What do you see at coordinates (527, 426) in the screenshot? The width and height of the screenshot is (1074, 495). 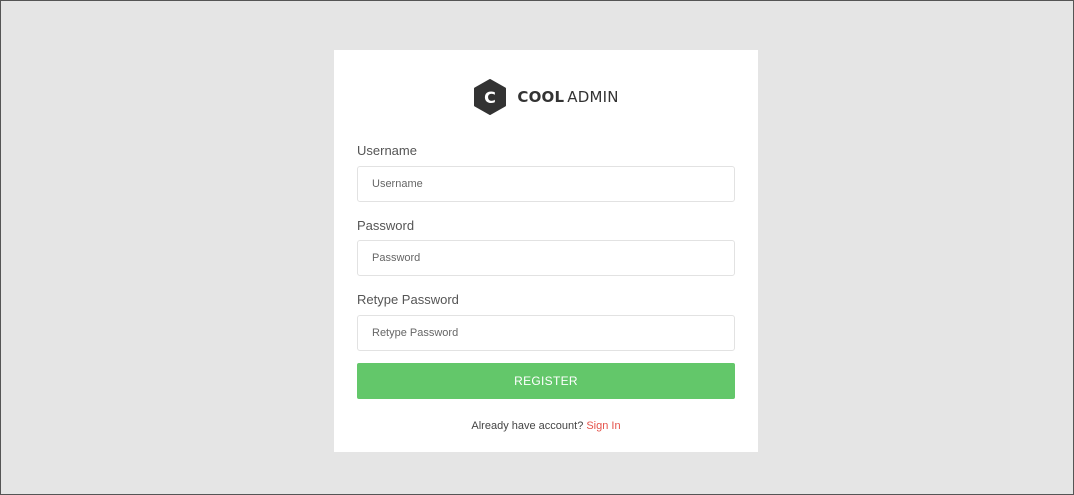 I see `signin-prompt-text: Already have account?` at bounding box center [527, 426].